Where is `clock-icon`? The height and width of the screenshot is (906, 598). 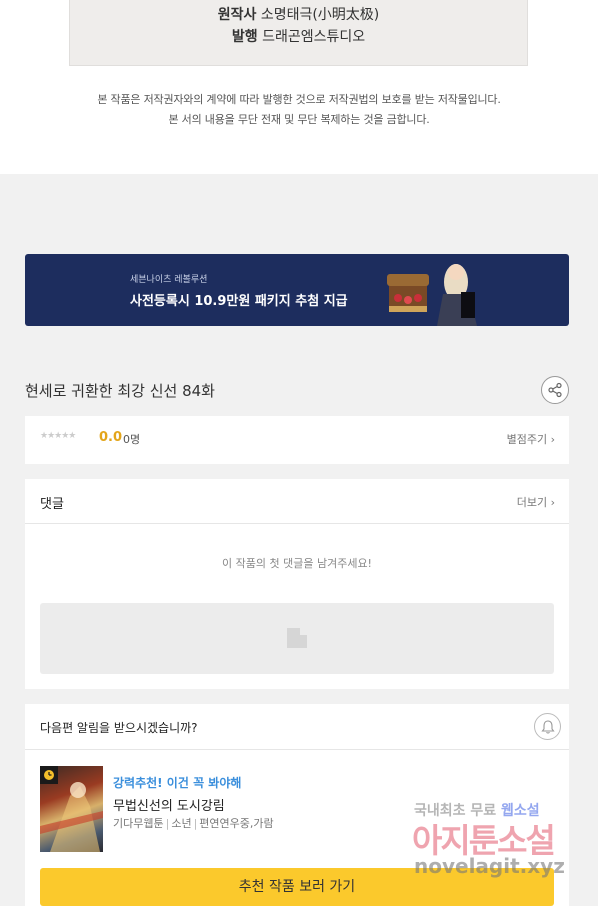 clock-icon is located at coordinates (49, 775).